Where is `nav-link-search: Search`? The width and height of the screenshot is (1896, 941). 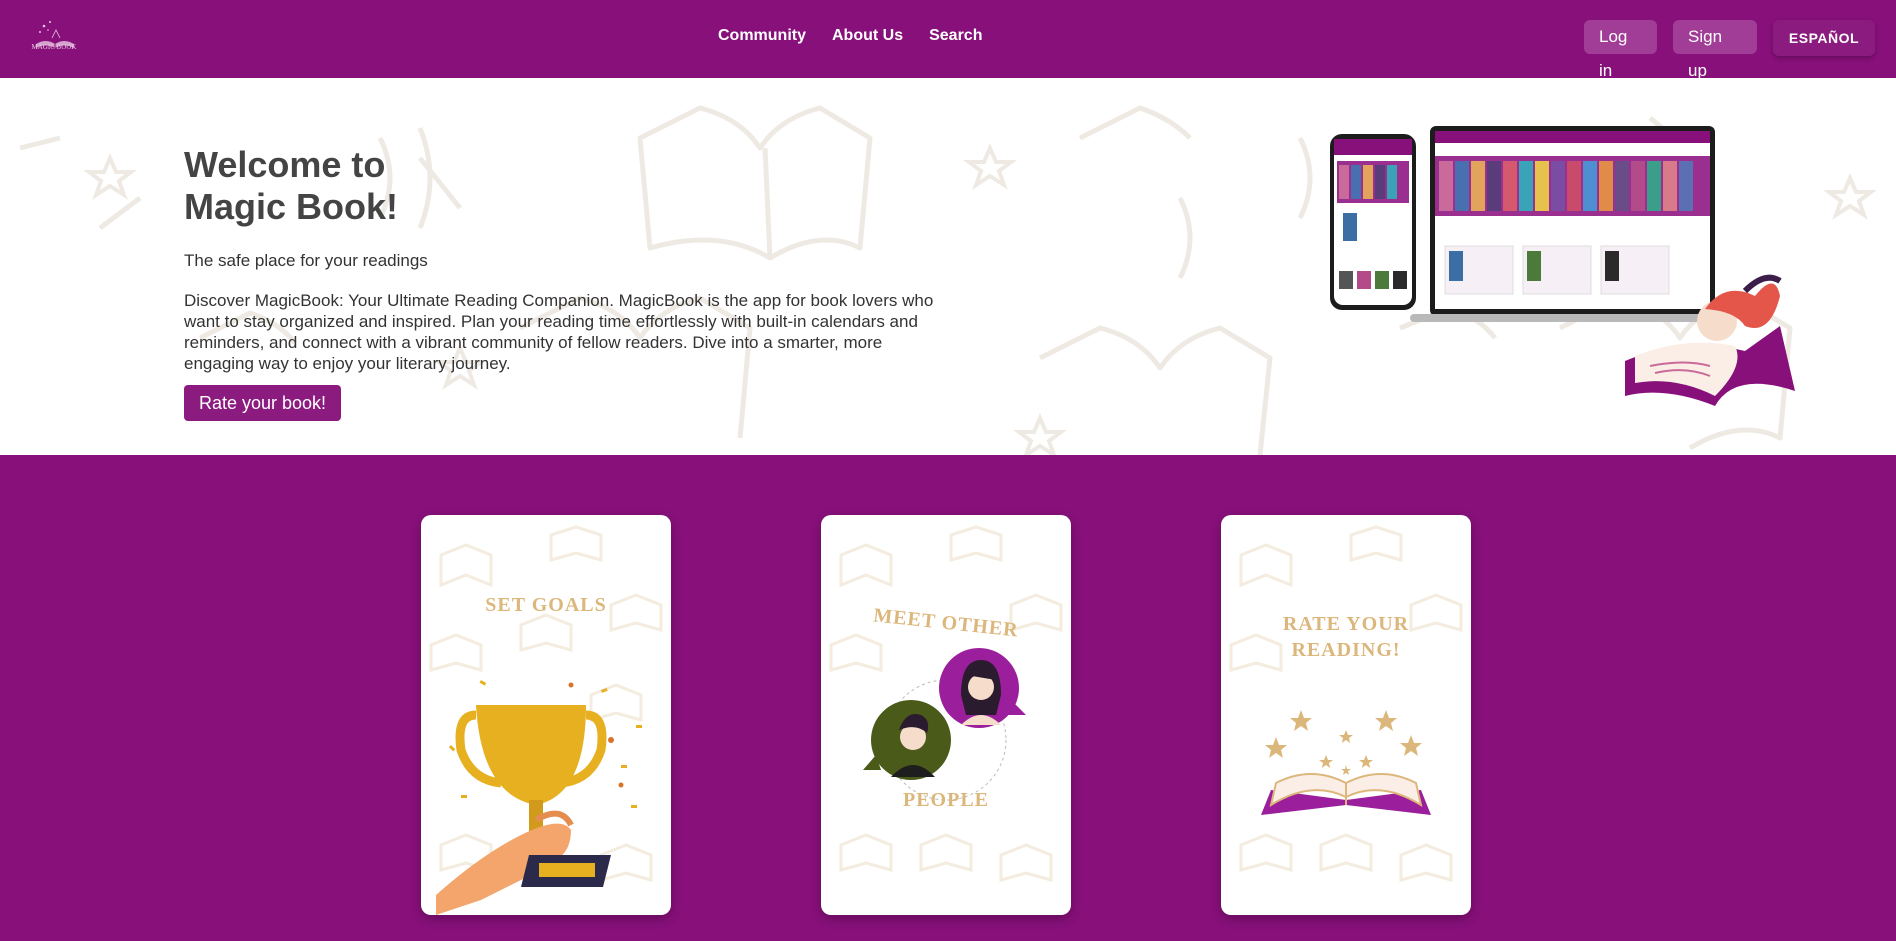 nav-link-search: Search is located at coordinates (955, 36).